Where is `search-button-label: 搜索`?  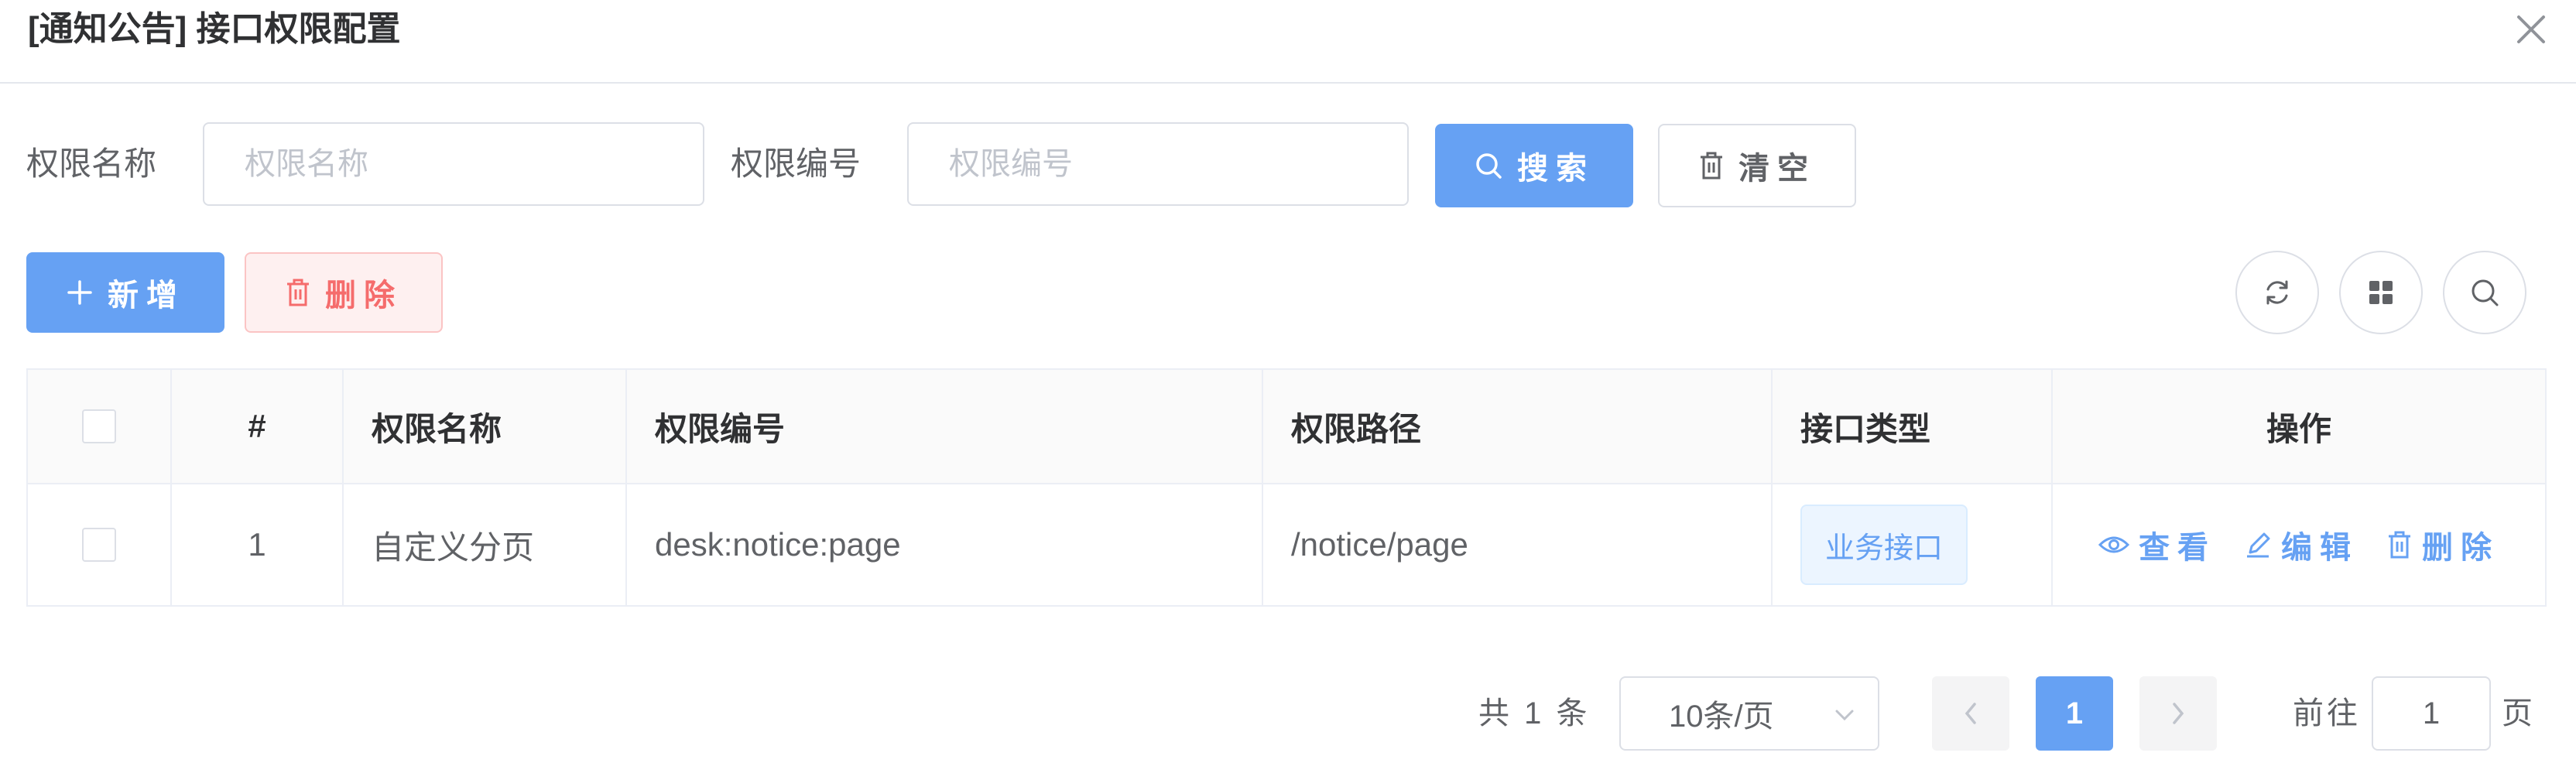 search-button-label: 搜索 is located at coordinates (1556, 169).